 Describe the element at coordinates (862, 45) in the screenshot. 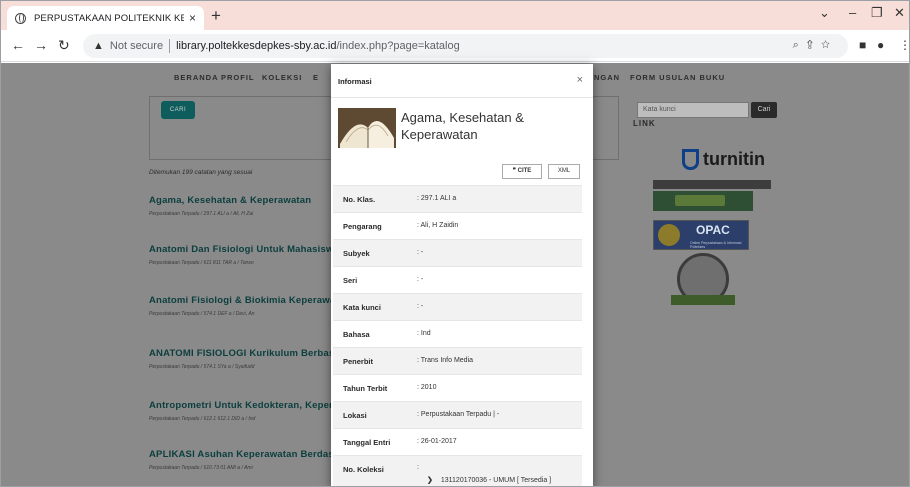

I see `sidepanel-icon: ■` at that location.